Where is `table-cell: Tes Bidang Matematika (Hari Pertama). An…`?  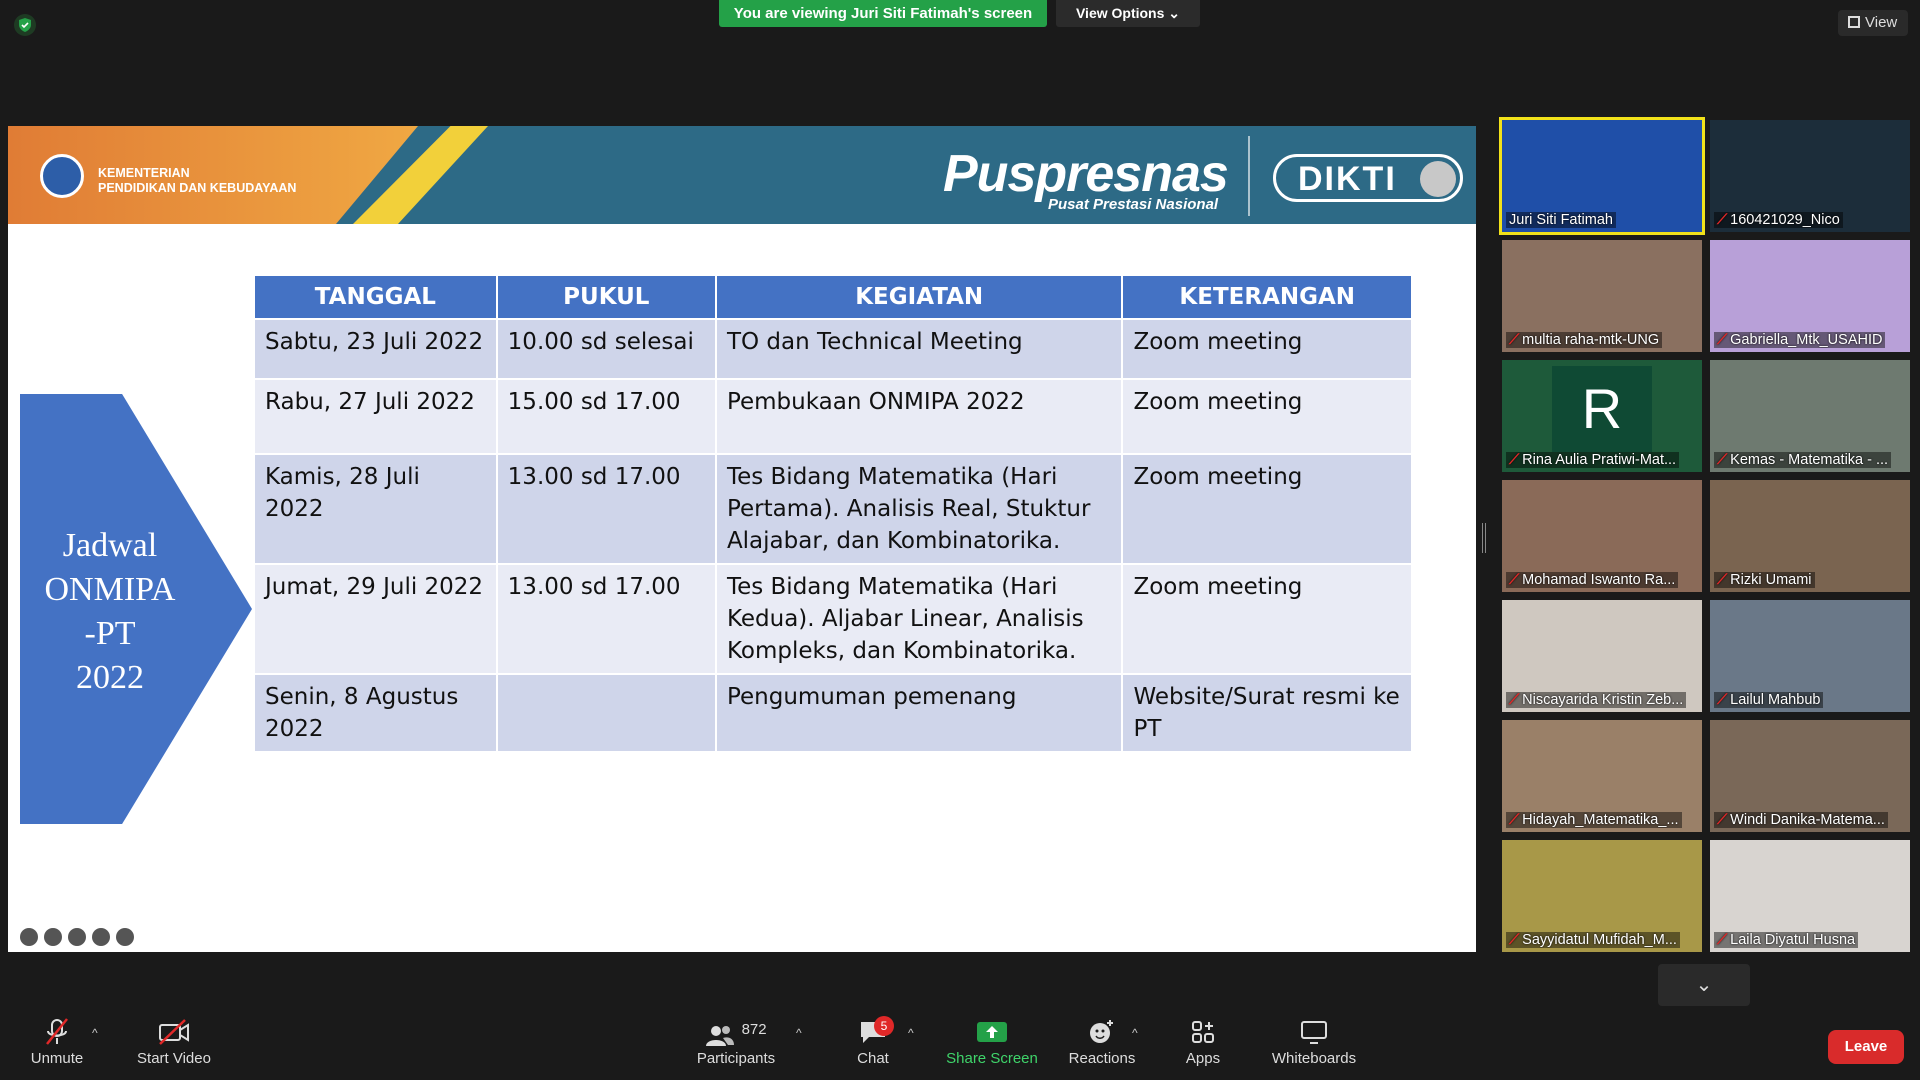 table-cell: Tes Bidang Matematika (Hari Pertama). An… is located at coordinates (919, 509).